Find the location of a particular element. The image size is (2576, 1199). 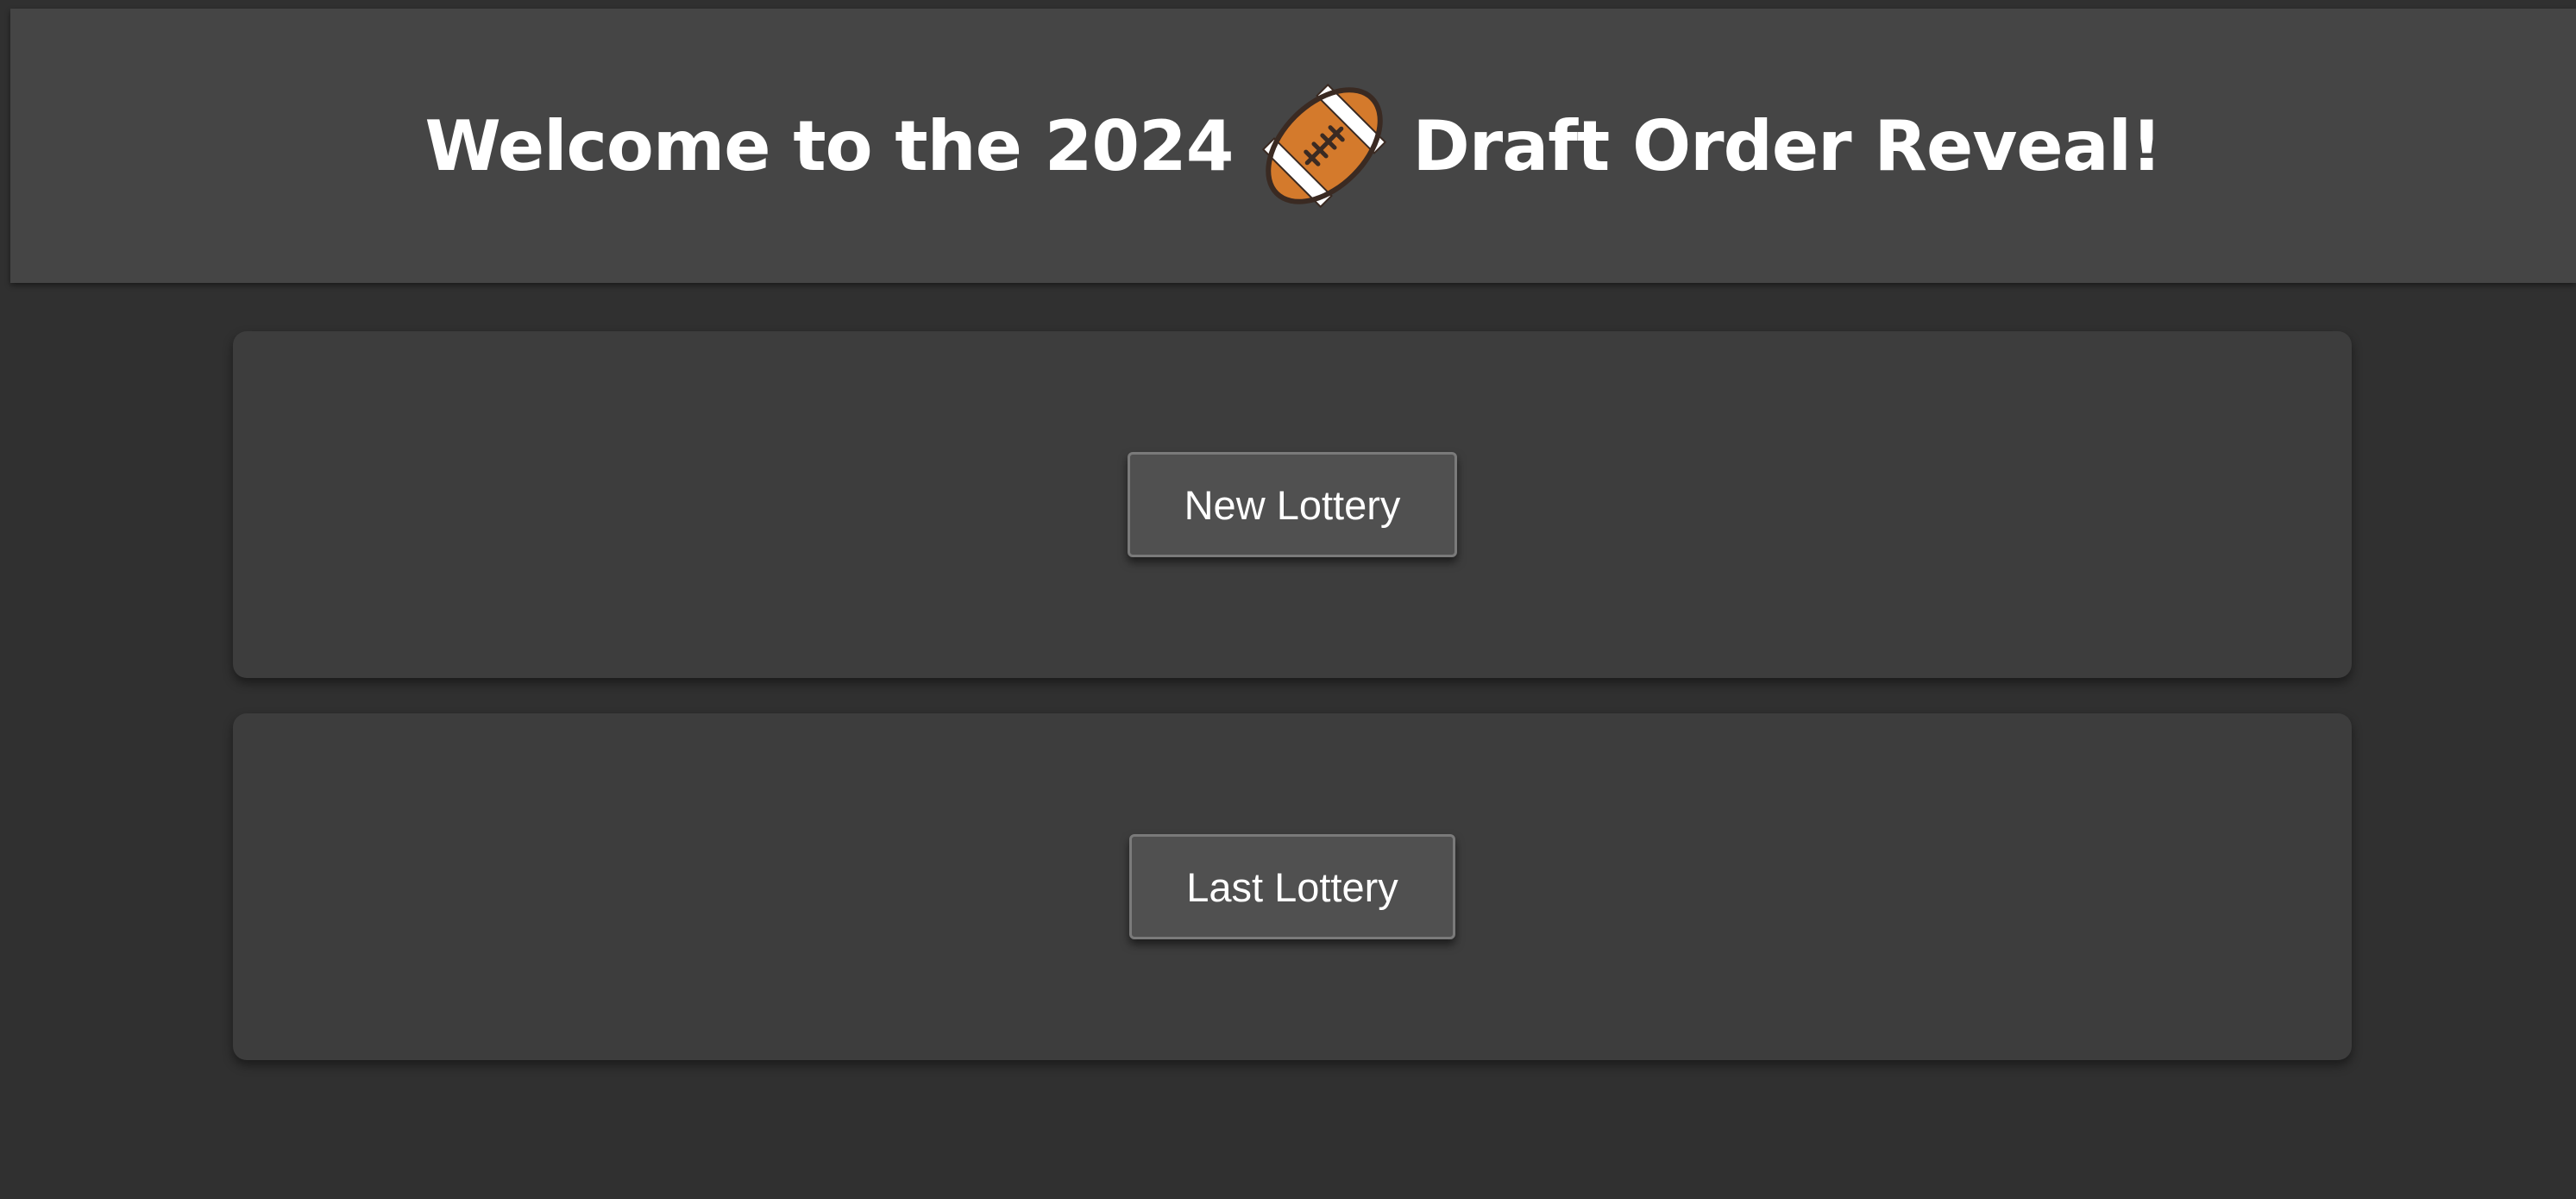

last-lottery-button: Last Lottery is located at coordinates (1292, 886).